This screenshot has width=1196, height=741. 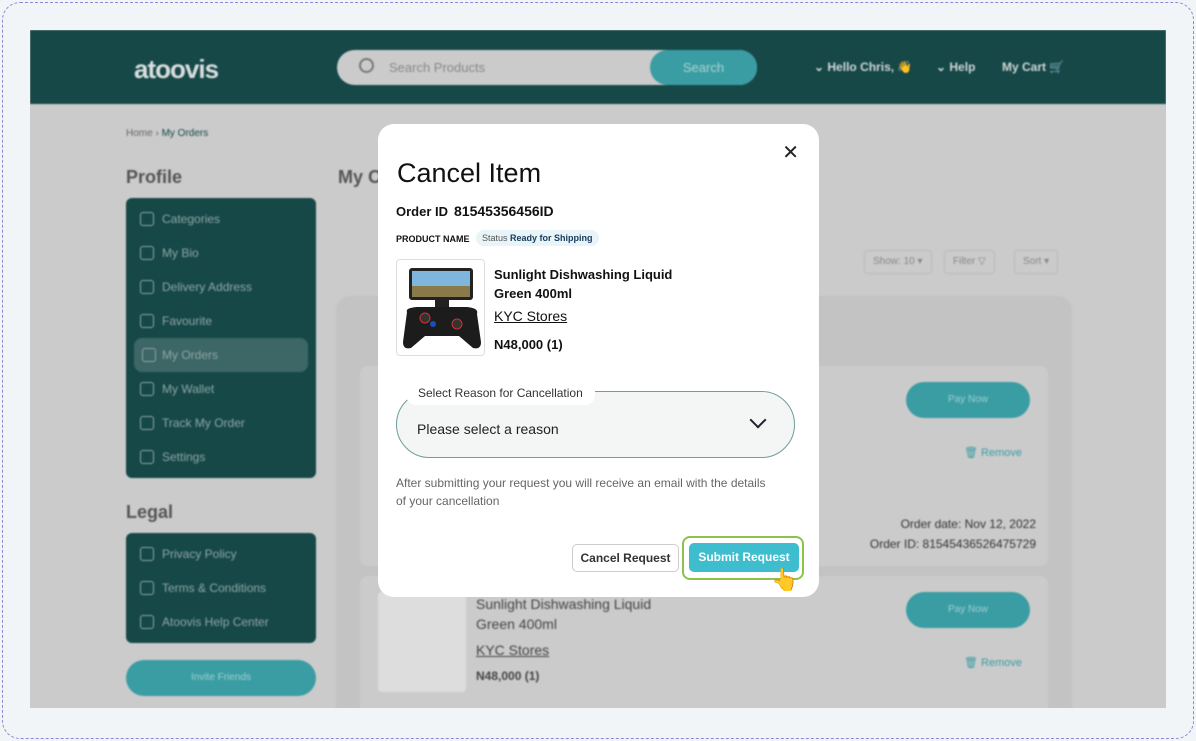 I want to click on cart-link: My Cart 🛒, so click(x=1033, y=67).